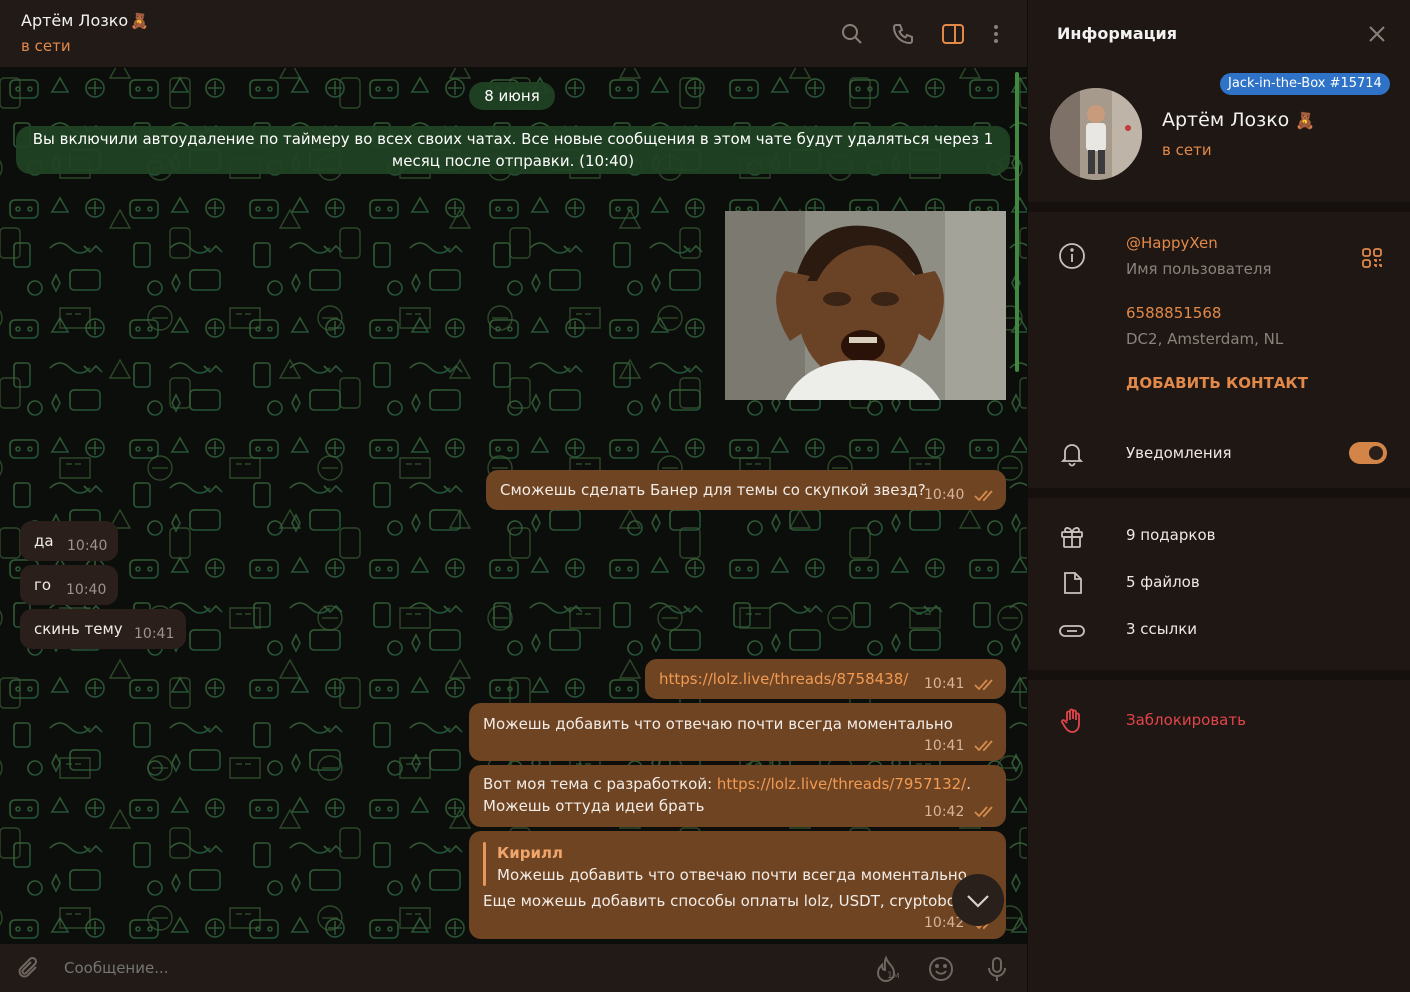 Image resolution: width=1410 pixels, height=992 pixels. Describe the element at coordinates (78, 629) in the screenshot. I see `message-text: скинь тему` at that location.